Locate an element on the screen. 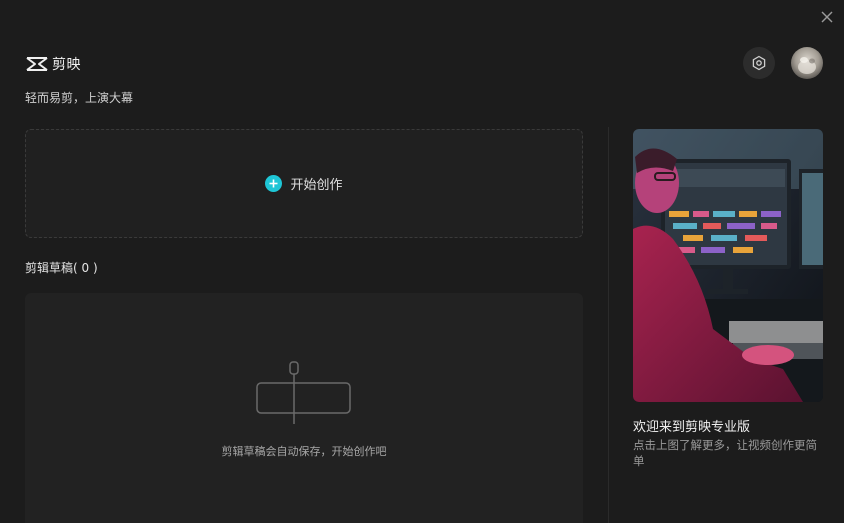 This screenshot has height=523, width=844. promo-description: 点击上图了解更多，让视频创作更简单 is located at coordinates (725, 453).